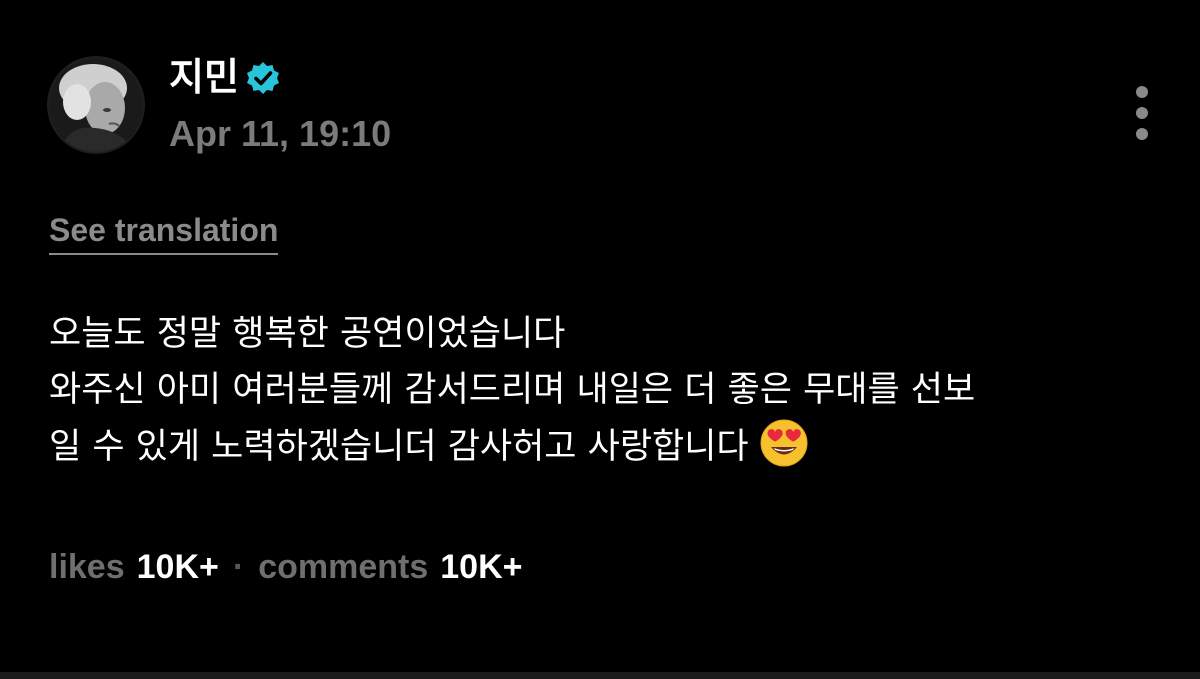 The height and width of the screenshot is (679, 1200). What do you see at coordinates (343, 567) in the screenshot?
I see `comments-label: comments` at bounding box center [343, 567].